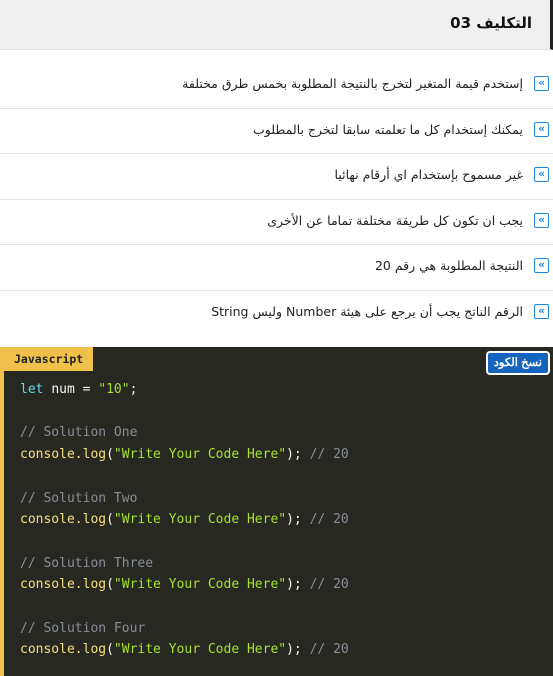 This screenshot has height=676, width=553. Describe the element at coordinates (63, 389) in the screenshot. I see `code-variable: num` at that location.